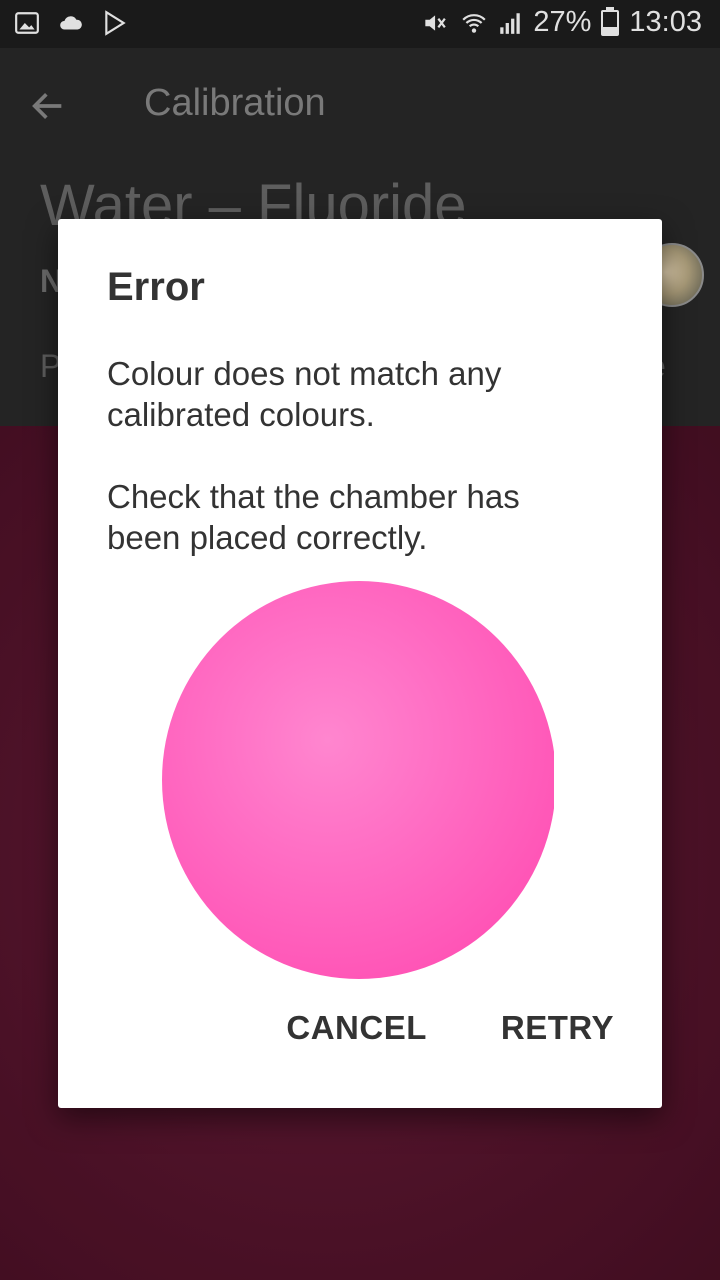 This screenshot has width=720, height=1280. Describe the element at coordinates (156, 287) in the screenshot. I see `dialog-title: Error` at that location.